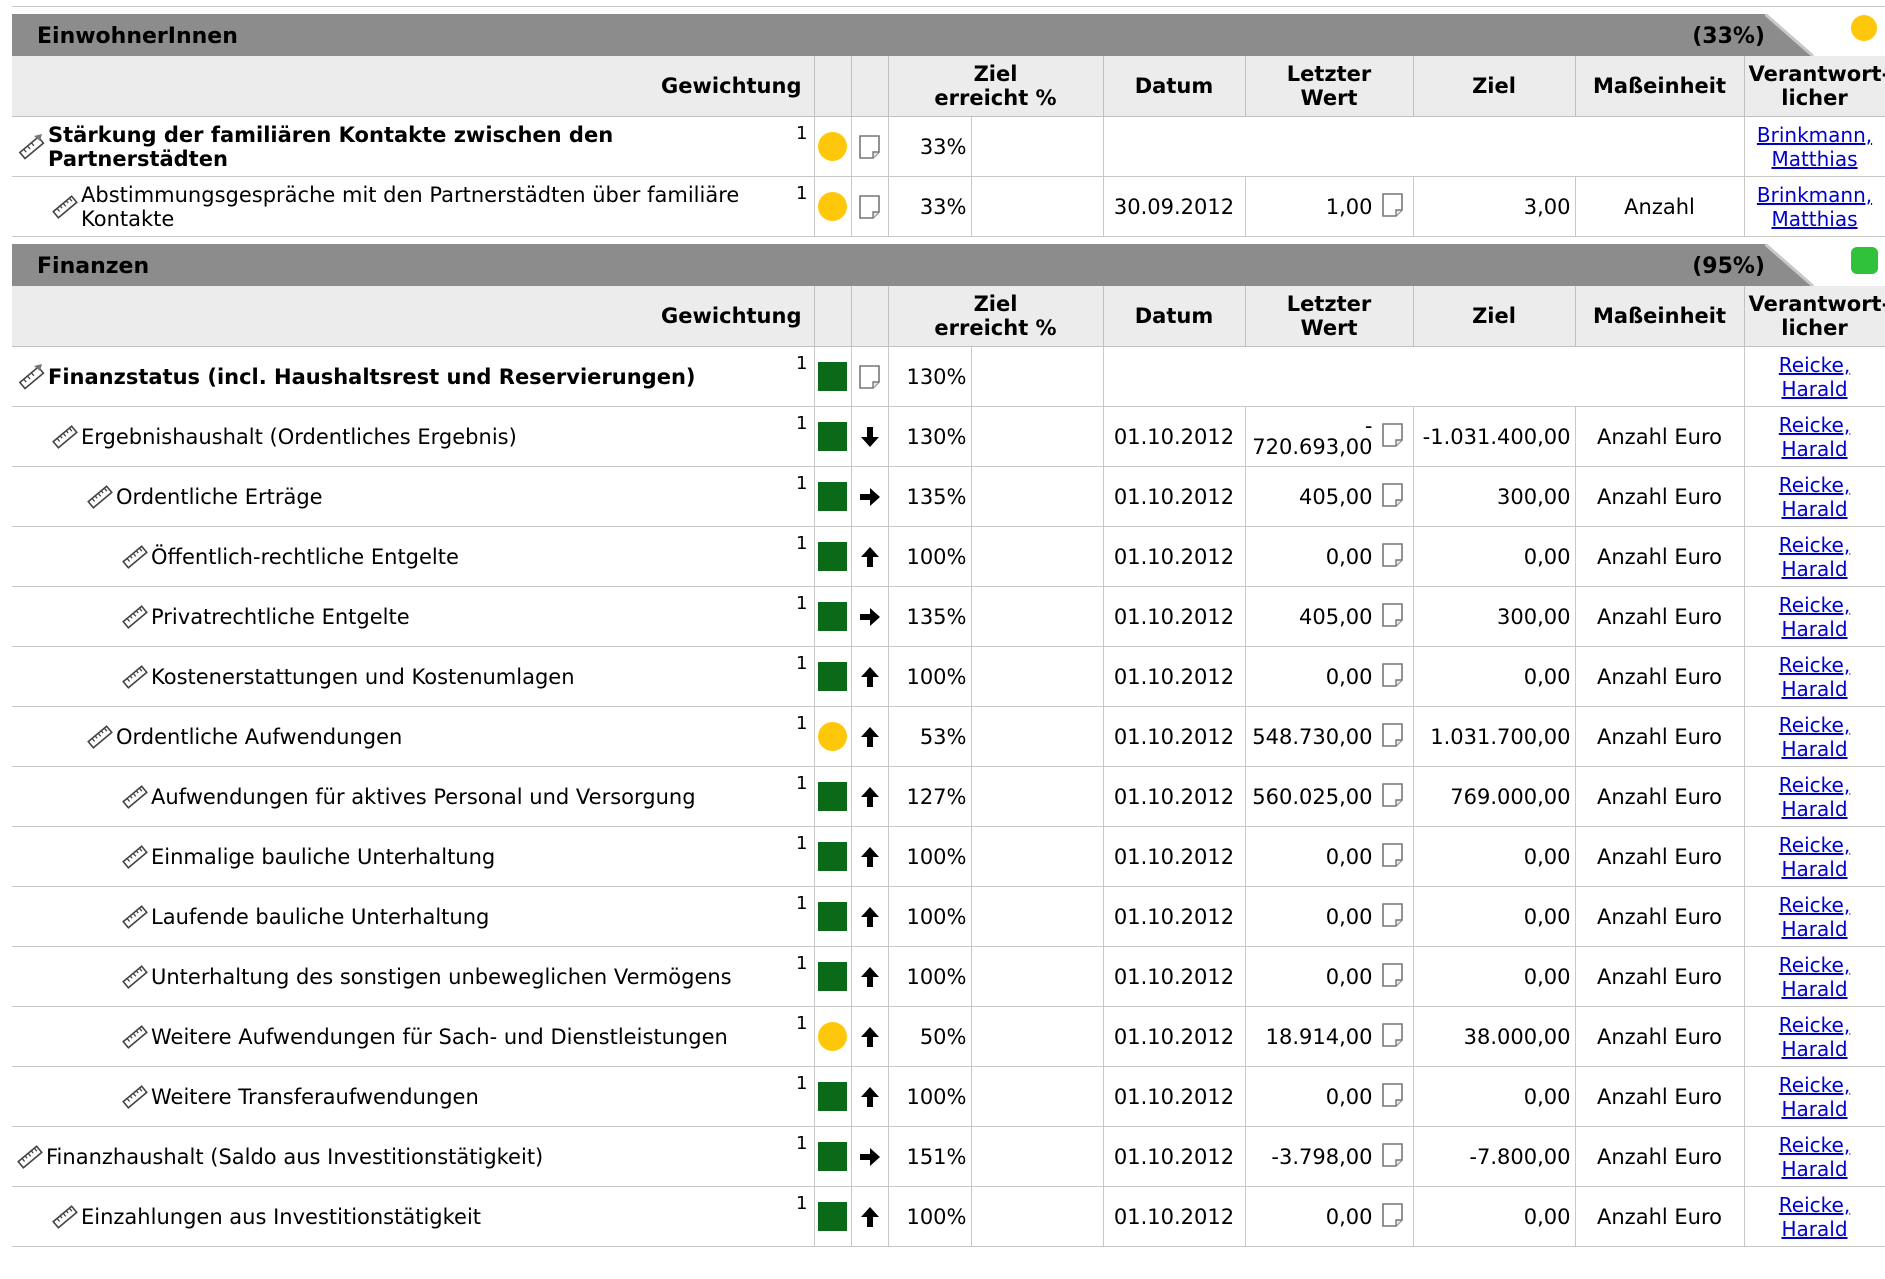 Image resolution: width=1885 pixels, height=1279 pixels. What do you see at coordinates (936, 976) in the screenshot?
I see `ziel-erreicht-value: 100%` at bounding box center [936, 976].